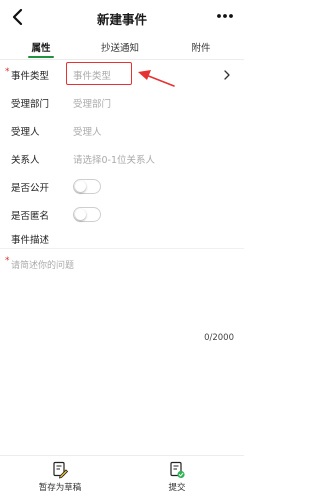  Describe the element at coordinates (122, 214) in the screenshot. I see `anonymous-row: 是否匿名` at that location.